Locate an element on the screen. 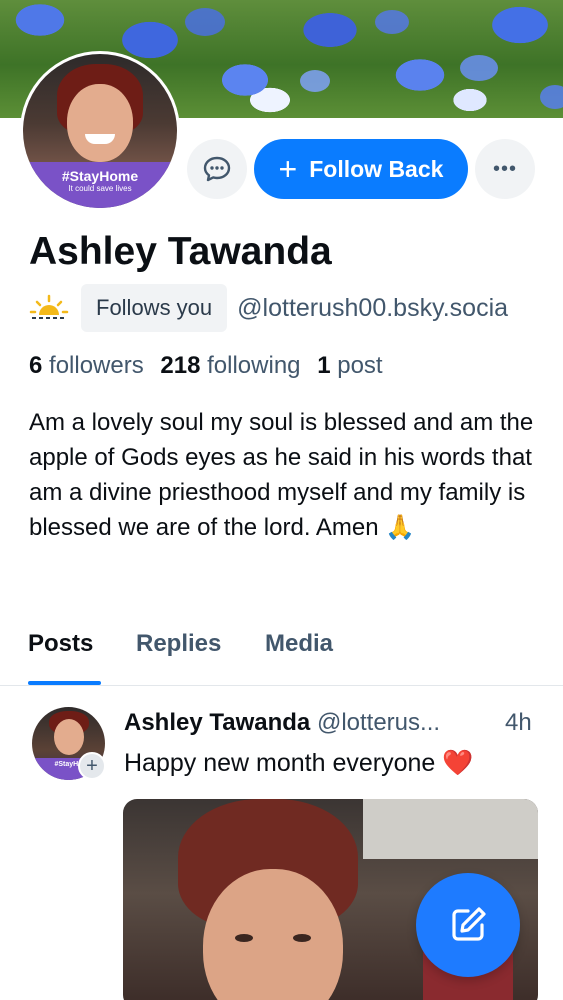 Image resolution: width=563 pixels, height=1000 pixels. profile-handle: @lotterush00.bsky.socia is located at coordinates (372, 308).